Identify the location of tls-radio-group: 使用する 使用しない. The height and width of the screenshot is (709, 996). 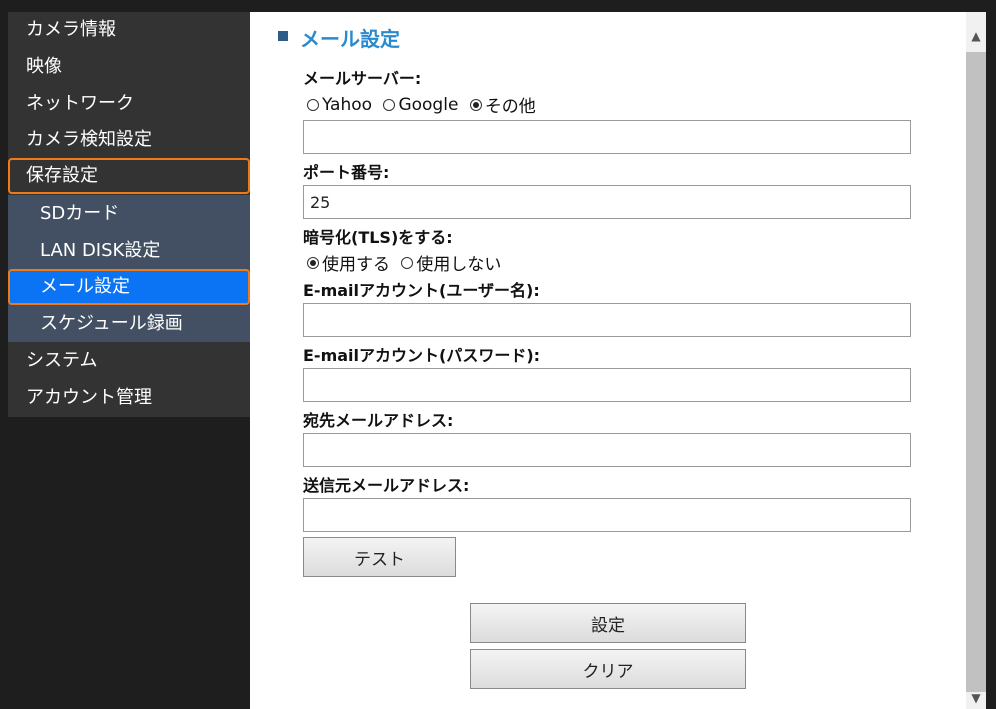
(407, 262).